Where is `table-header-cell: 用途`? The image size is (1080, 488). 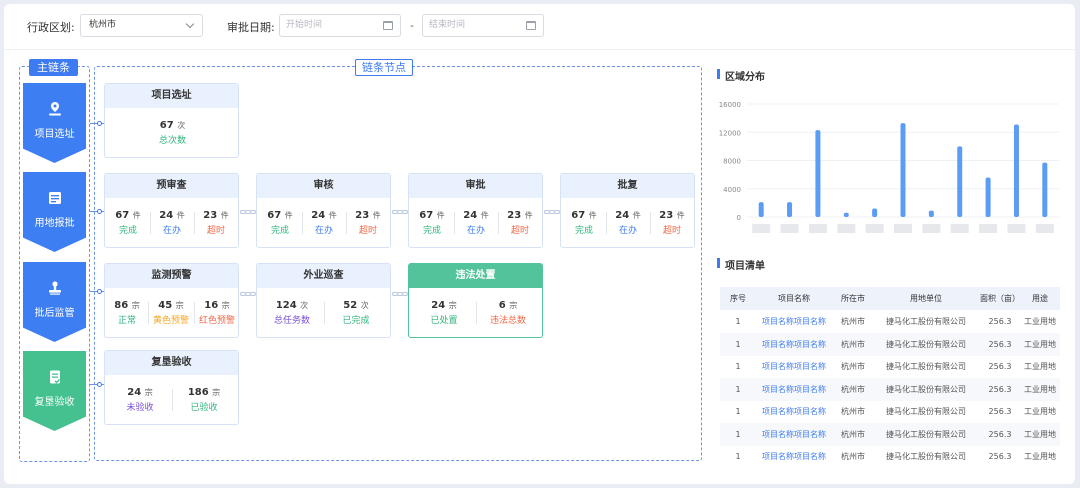 table-header-cell: 用途 is located at coordinates (1040, 298).